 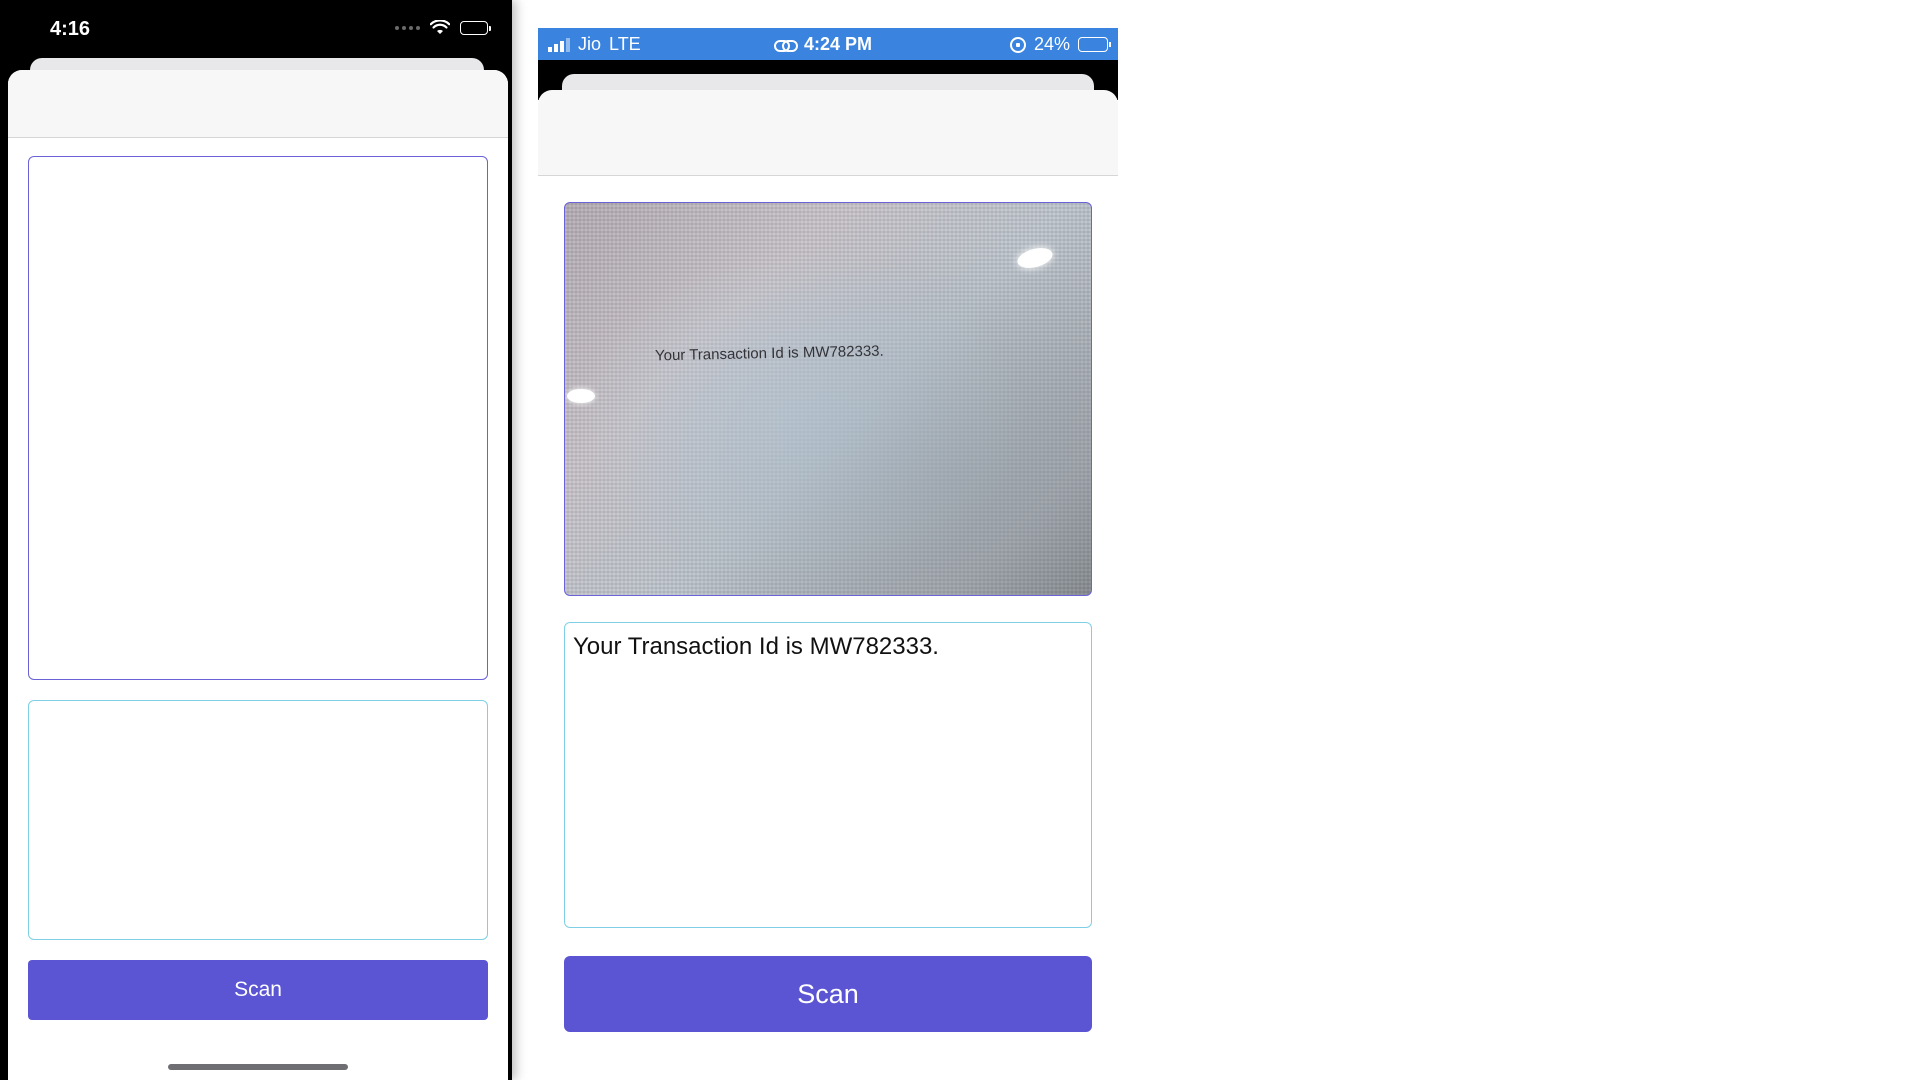 I want to click on scanned-image-view: Your Transaction Id is MW782333., so click(x=828, y=399).